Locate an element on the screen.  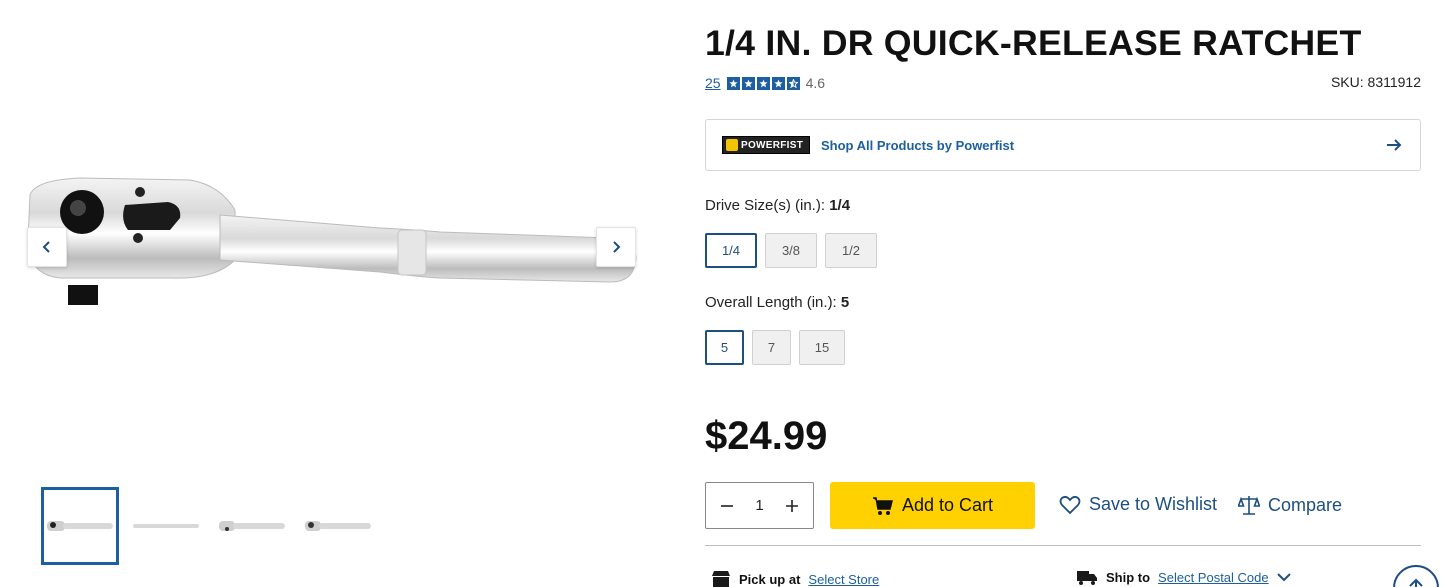
length-selected: 5 is located at coordinates (845, 302).